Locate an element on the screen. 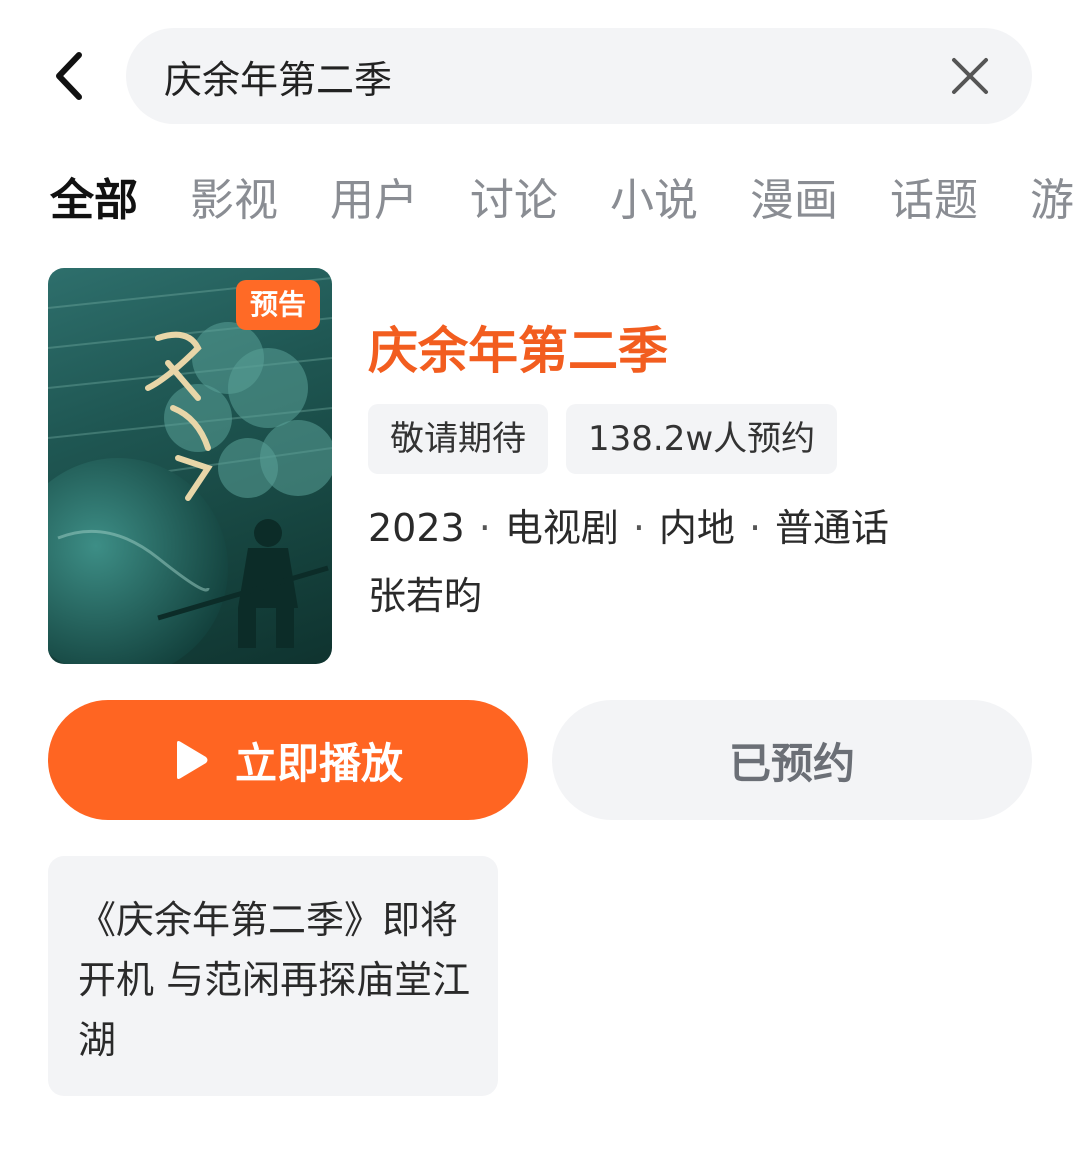  drama-title: 庆余年第二季 is located at coordinates (518, 351).